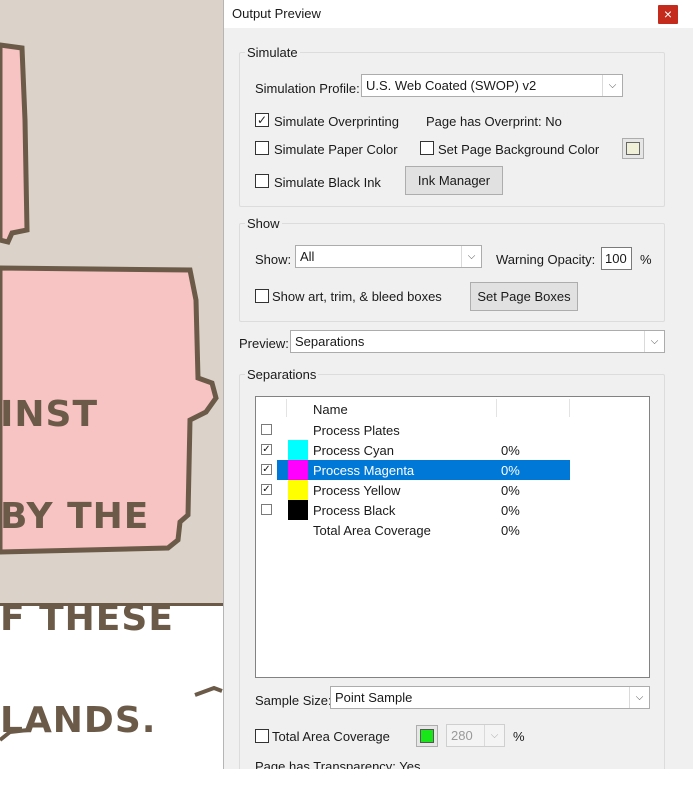 The height and width of the screenshot is (809, 693). I want to click on list-item: ✓ Process Yellow 0%, so click(452, 490).